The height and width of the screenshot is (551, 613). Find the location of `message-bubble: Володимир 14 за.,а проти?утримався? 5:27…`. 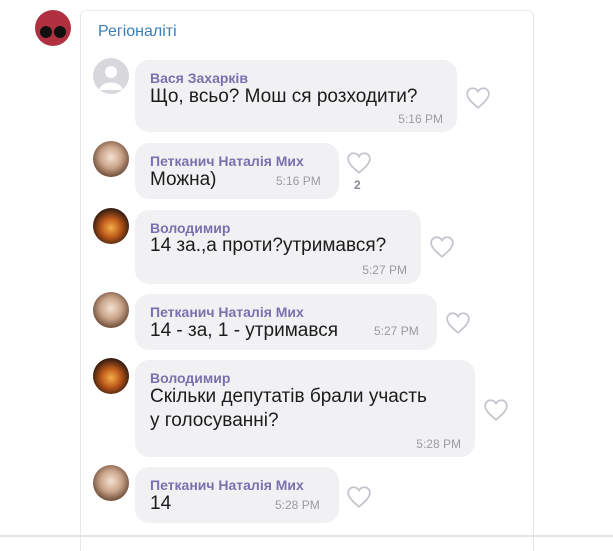

message-bubble: Володимир 14 за.,а проти?утримався? 5:27… is located at coordinates (278, 247).